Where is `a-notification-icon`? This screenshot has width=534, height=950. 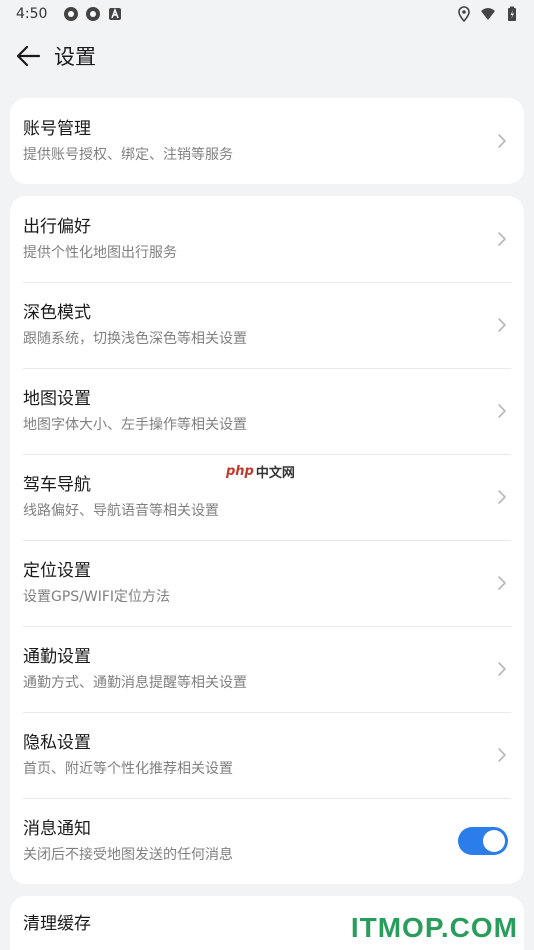 a-notification-icon is located at coordinates (115, 13).